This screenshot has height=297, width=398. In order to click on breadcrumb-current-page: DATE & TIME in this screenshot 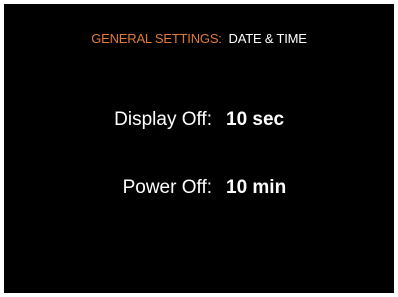, I will do `click(267, 38)`.